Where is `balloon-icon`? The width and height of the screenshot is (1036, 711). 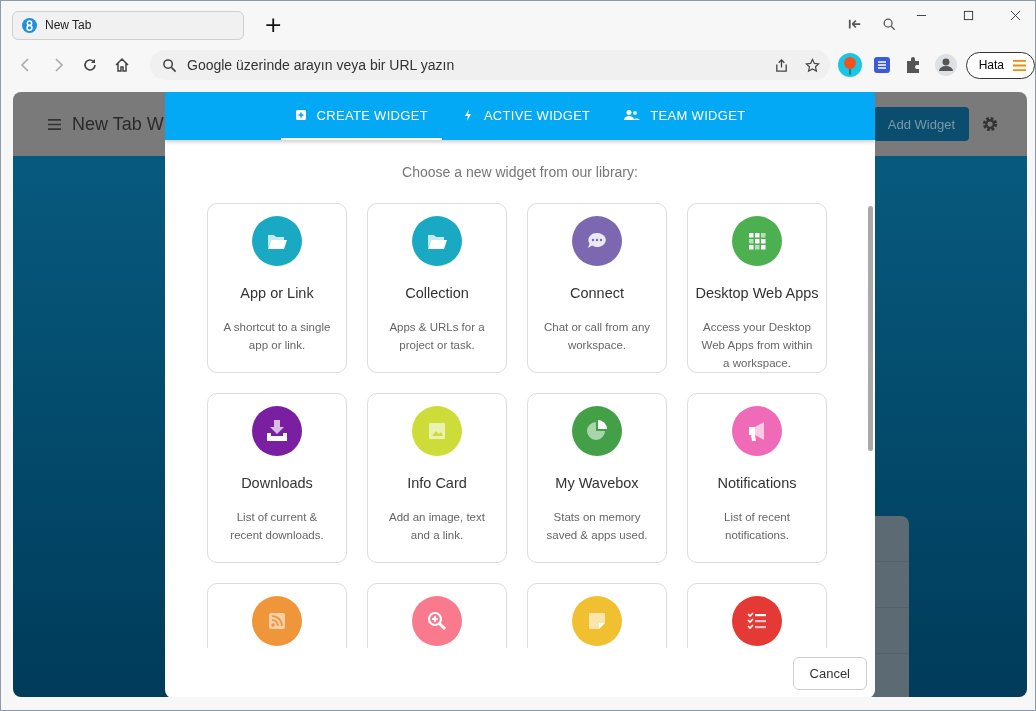
balloon-icon is located at coordinates (849, 65).